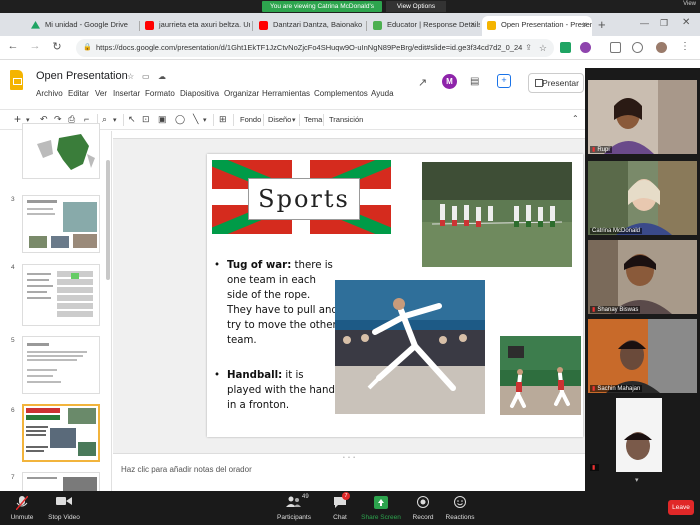  What do you see at coordinates (349, 458) in the screenshot?
I see `notes-resize-handle: • • •` at bounding box center [349, 458].